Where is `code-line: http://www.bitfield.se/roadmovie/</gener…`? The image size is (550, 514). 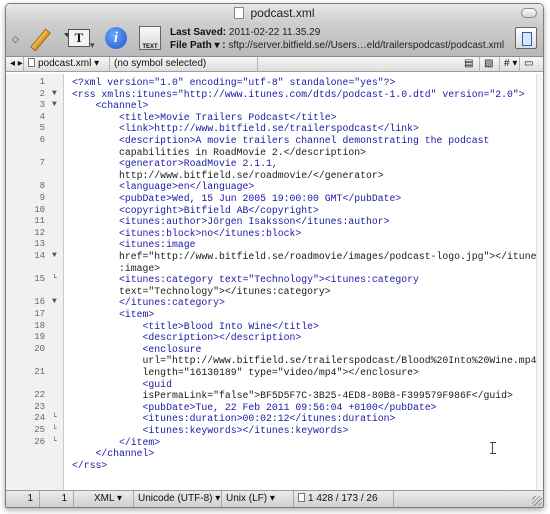
code-line: http://www.bitfield.se/roadmovie/</gener… is located at coordinates (228, 176).